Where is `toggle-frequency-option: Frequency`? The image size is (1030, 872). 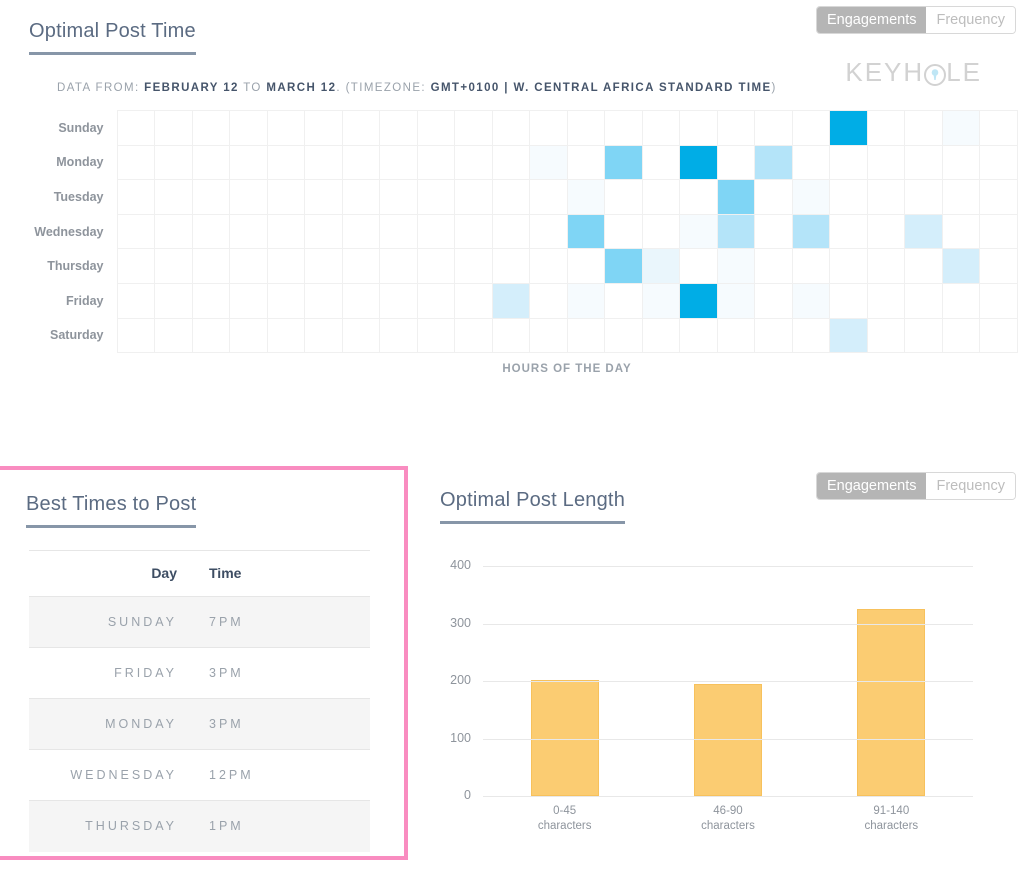 toggle-frequency-option: Frequency is located at coordinates (970, 20).